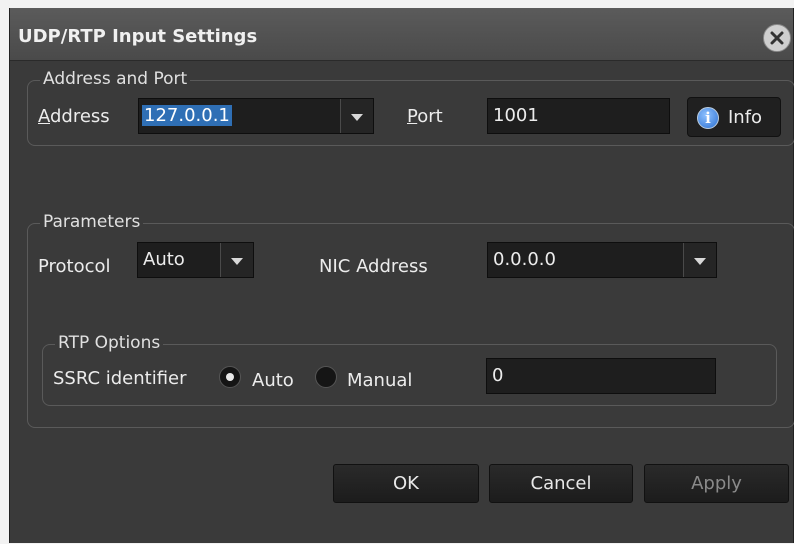 The height and width of the screenshot is (544, 794). What do you see at coordinates (373, 266) in the screenshot?
I see `nic-address-label: NIC Address` at bounding box center [373, 266].